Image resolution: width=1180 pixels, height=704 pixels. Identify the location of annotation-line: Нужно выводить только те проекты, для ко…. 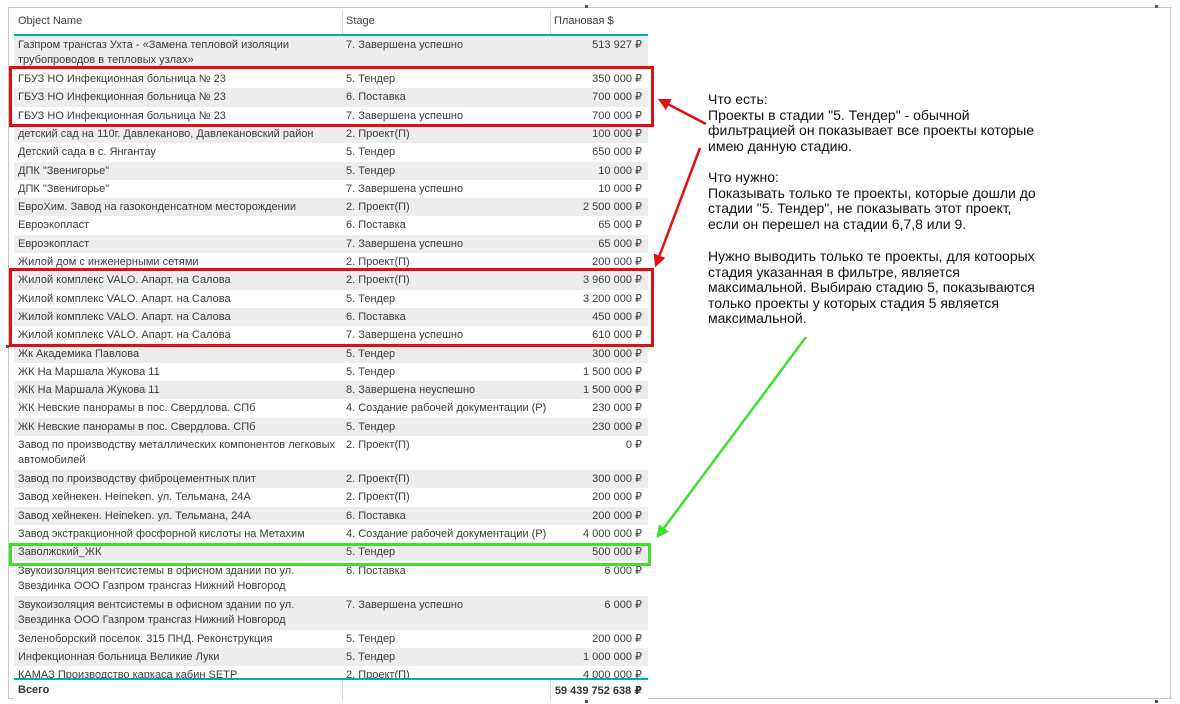
(871, 256).